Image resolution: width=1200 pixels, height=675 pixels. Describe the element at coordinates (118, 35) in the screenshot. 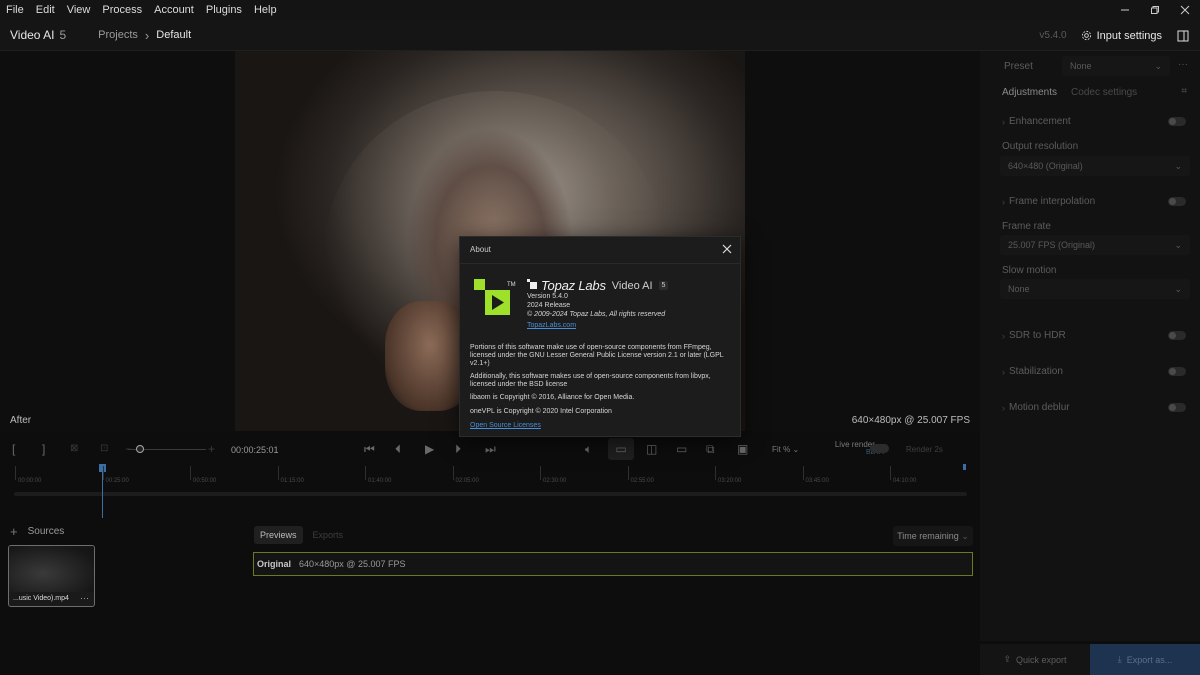

I see `breadcrumb-projects: Projects` at that location.